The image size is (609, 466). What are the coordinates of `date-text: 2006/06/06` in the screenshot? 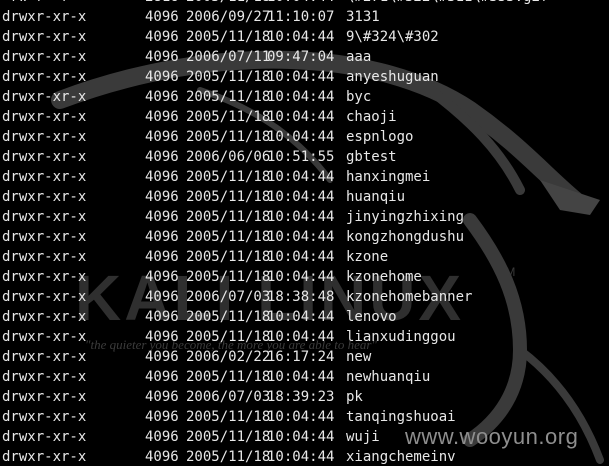 It's located at (228, 157).